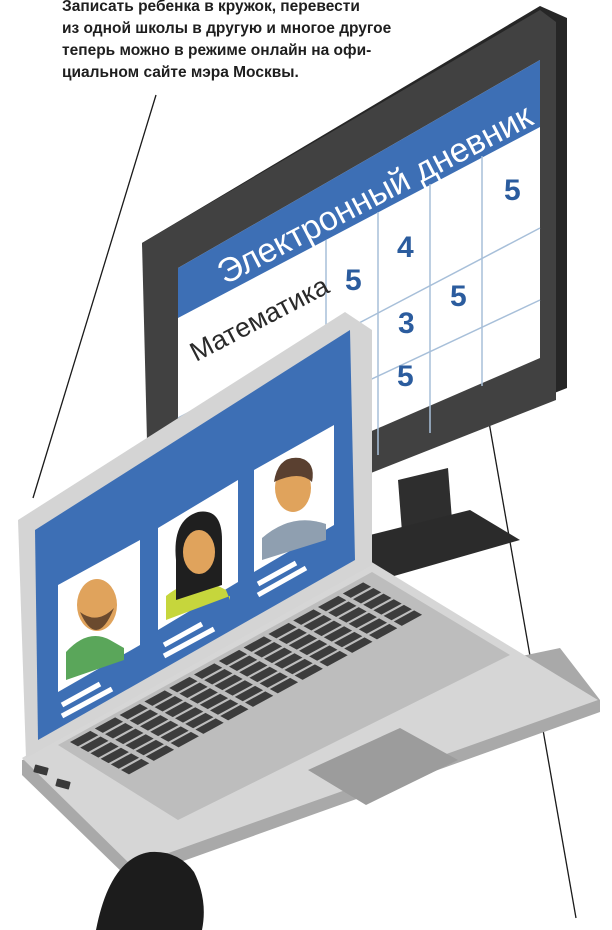 The width and height of the screenshot is (612, 930). What do you see at coordinates (353, 280) in the screenshot?
I see `grade-1: 5` at bounding box center [353, 280].